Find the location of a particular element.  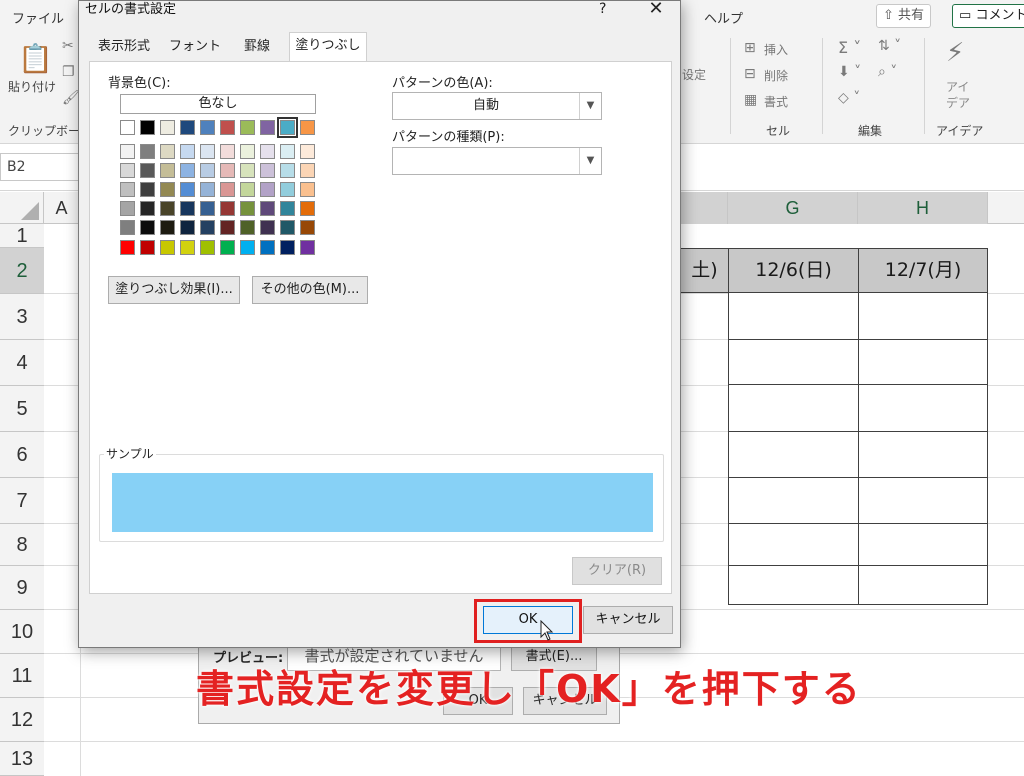

no-color-button: 色なし is located at coordinates (218, 104).